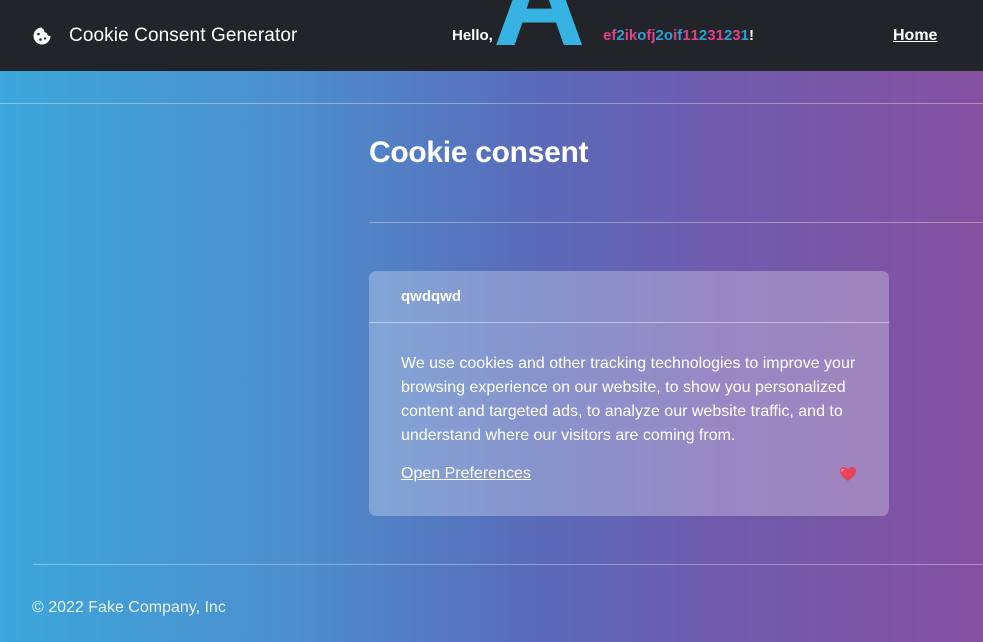  Describe the element at coordinates (629, 474) in the screenshot. I see `card-footer: Open Preferences` at that location.